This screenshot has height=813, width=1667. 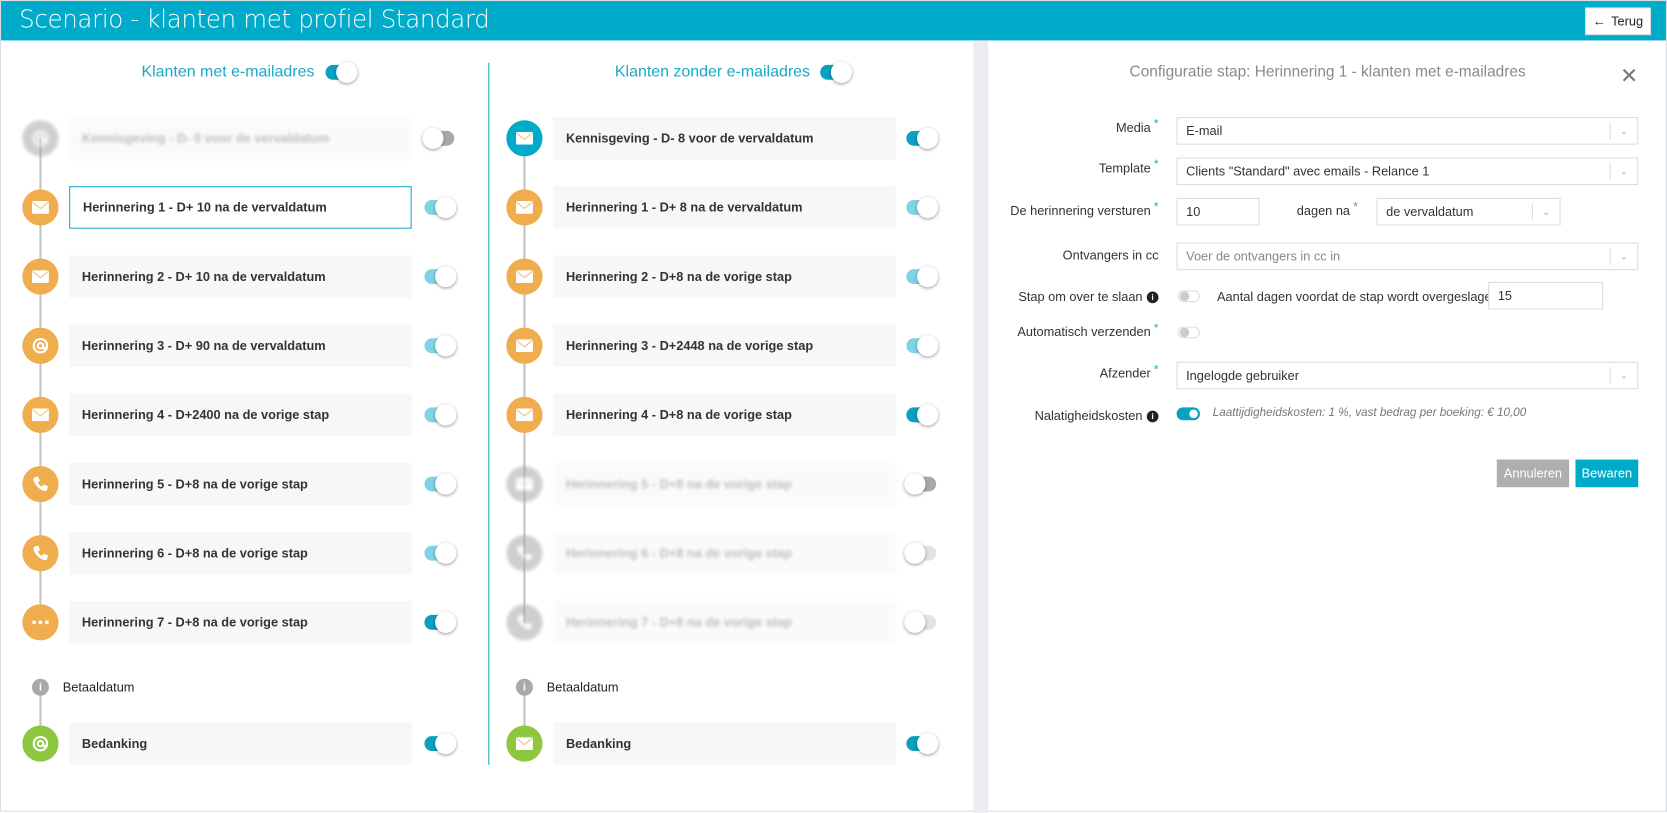 What do you see at coordinates (1533, 473) in the screenshot?
I see `cancel-button: Annuleren` at bounding box center [1533, 473].